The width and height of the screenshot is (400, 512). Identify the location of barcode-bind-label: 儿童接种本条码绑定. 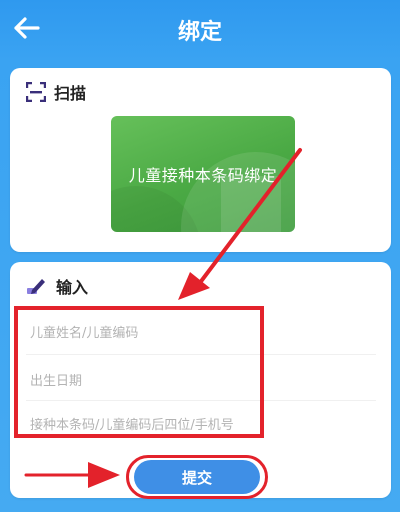
(203, 175).